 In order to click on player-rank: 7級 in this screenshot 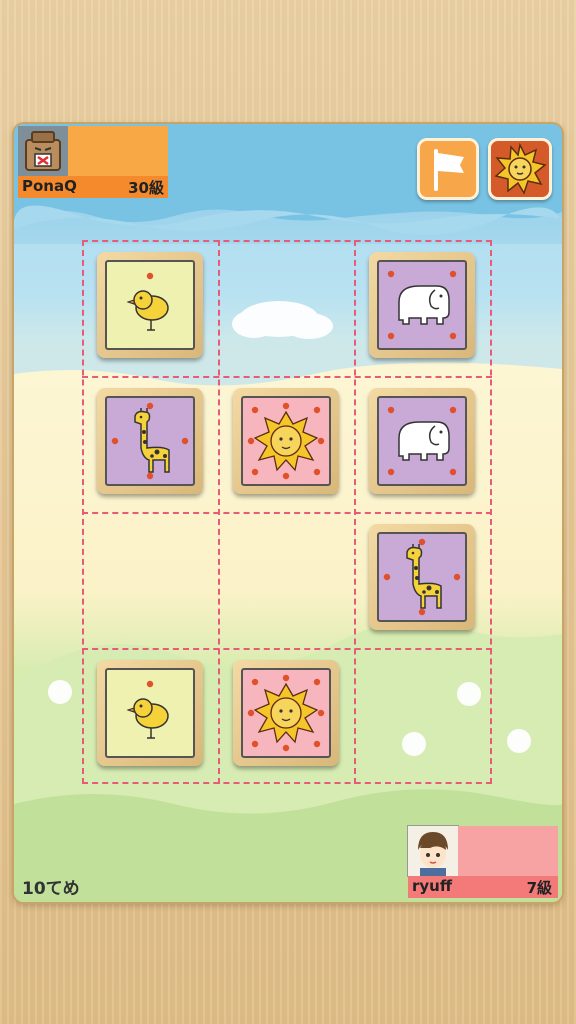, I will do `click(539, 888)`.